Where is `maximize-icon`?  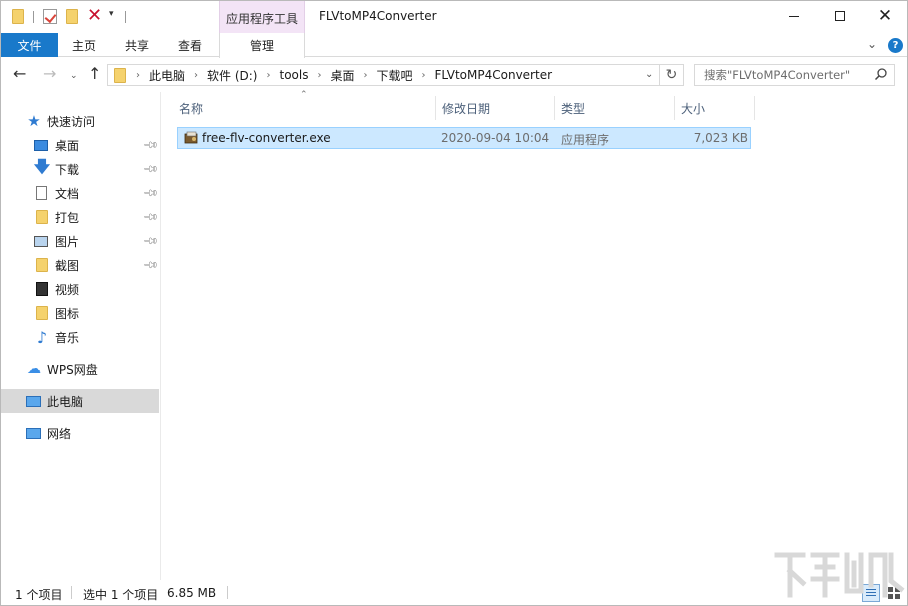 maximize-icon is located at coordinates (840, 16).